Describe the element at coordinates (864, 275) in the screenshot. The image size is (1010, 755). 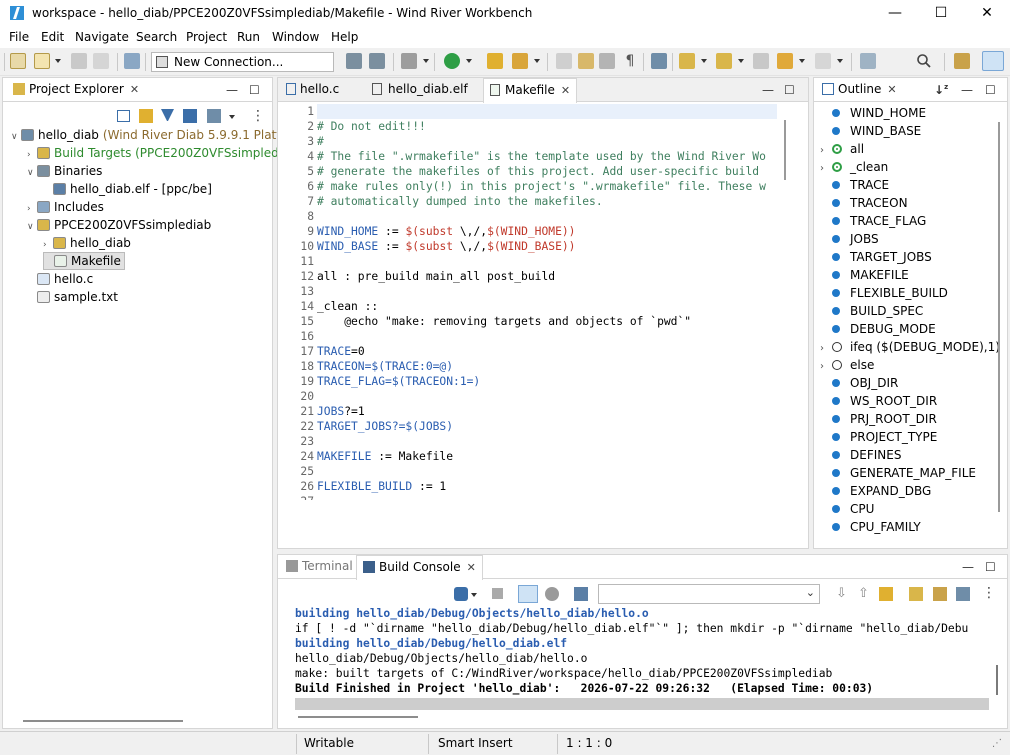
I see `outline-item: MAKEFILE` at that location.